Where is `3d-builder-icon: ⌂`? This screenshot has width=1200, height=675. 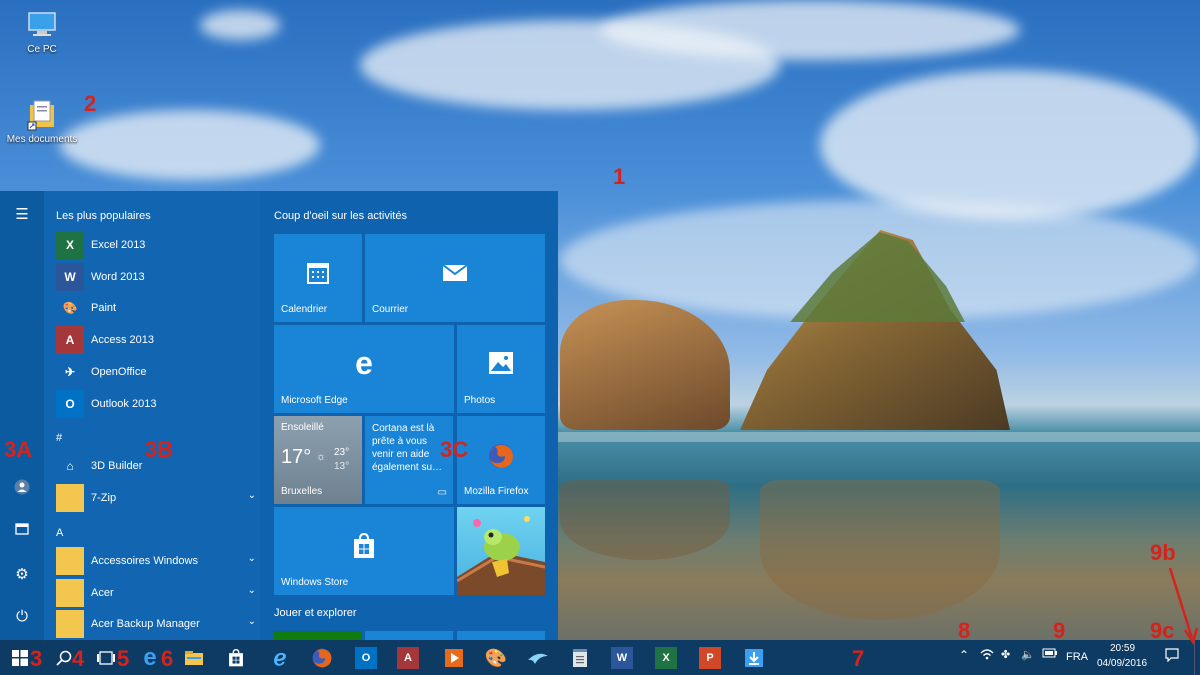
3d-builder-icon: ⌂ is located at coordinates (70, 466).